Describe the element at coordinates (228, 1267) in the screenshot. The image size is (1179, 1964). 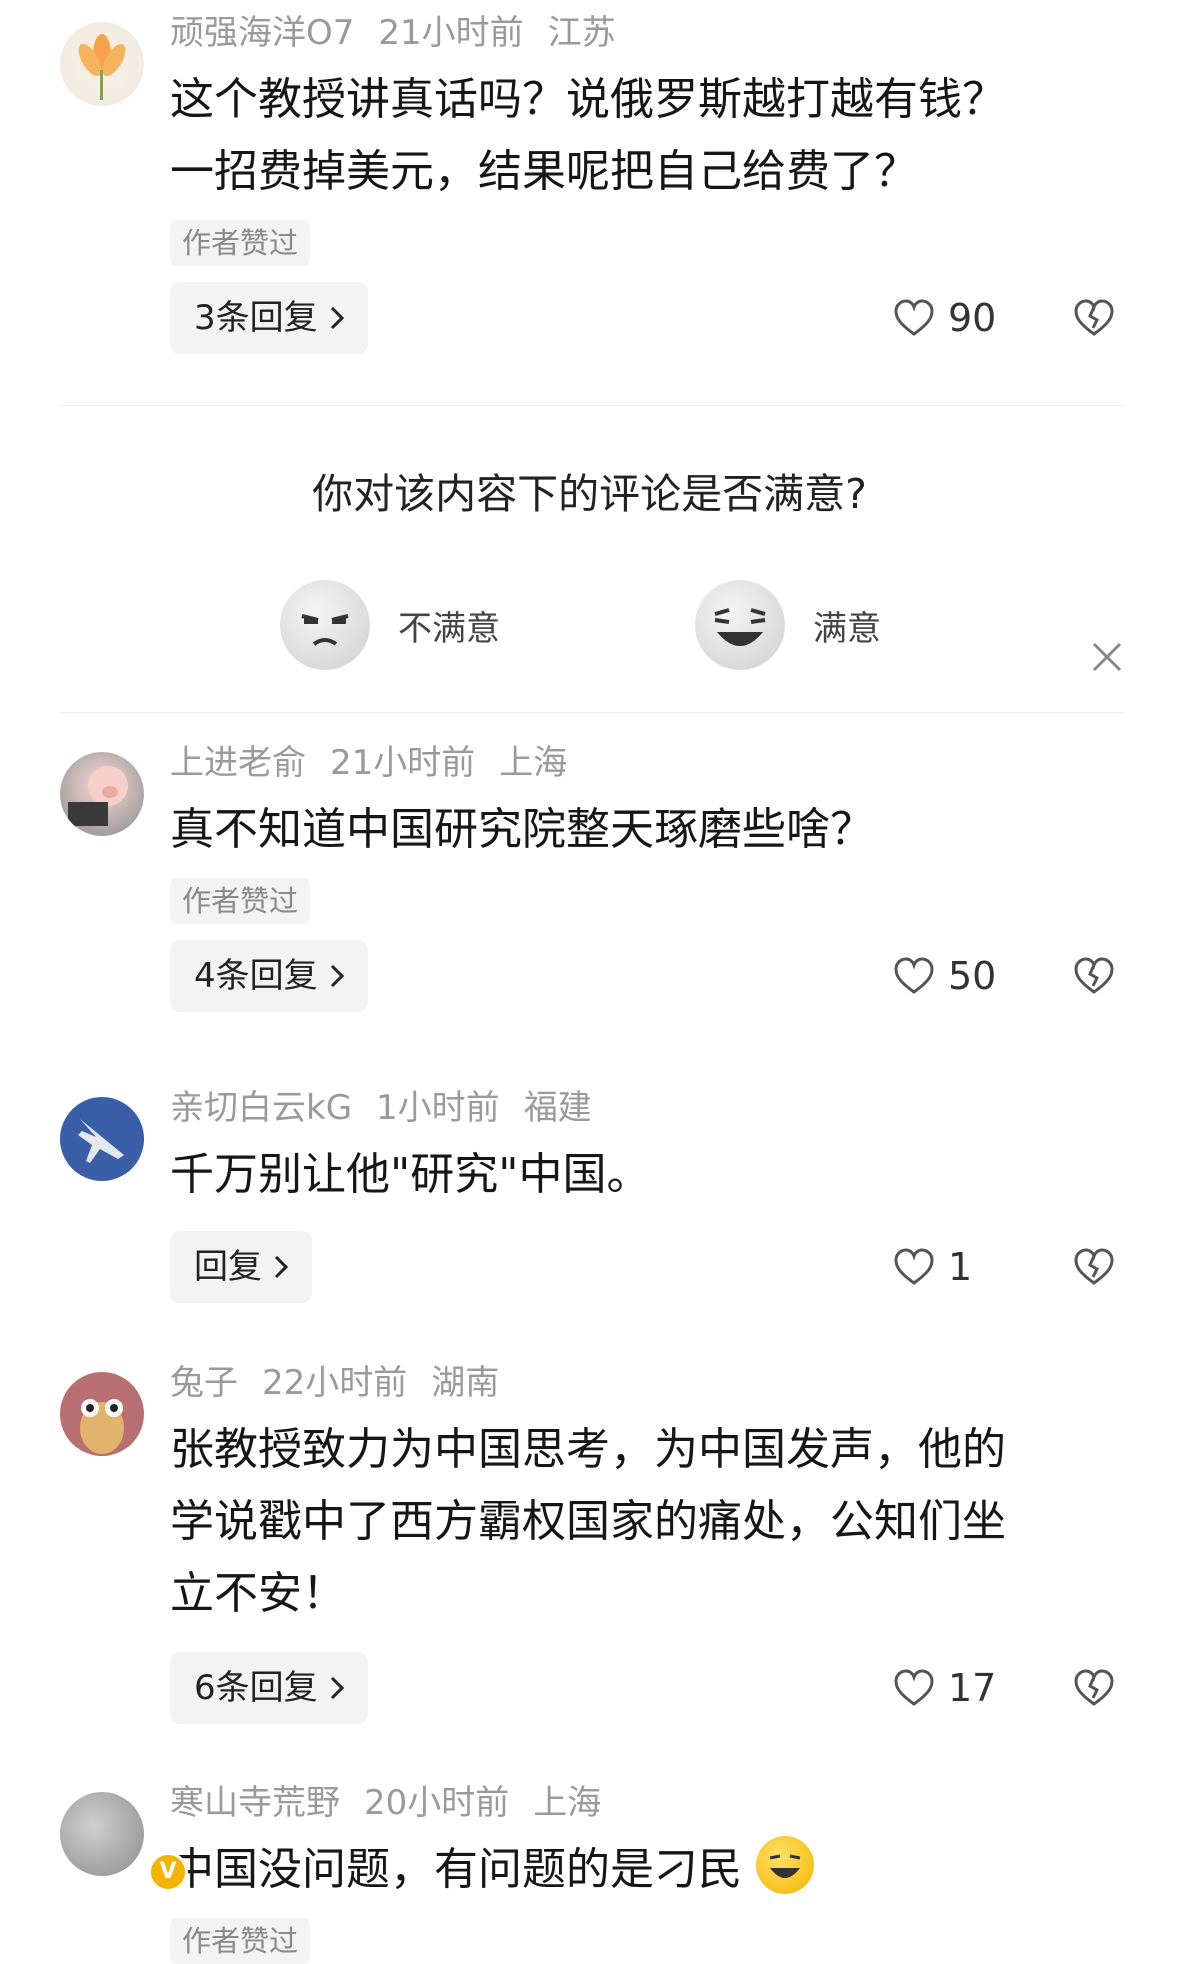
I see `reply-label: 回复` at that location.